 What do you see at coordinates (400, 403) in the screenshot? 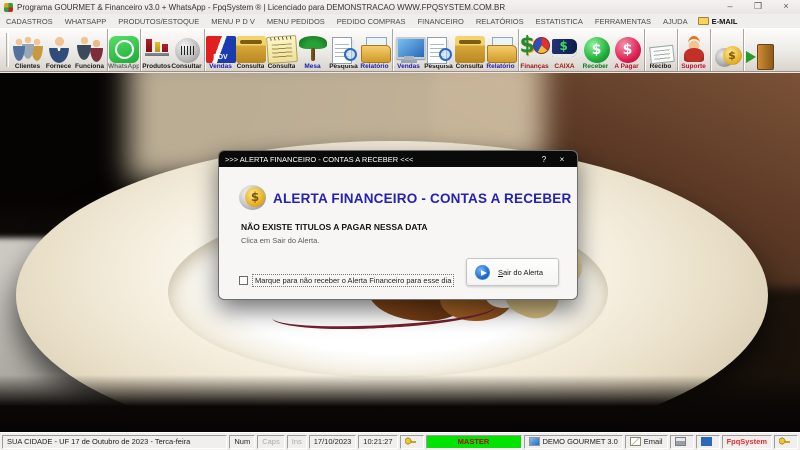
I see `photo-dark-foreground` at bounding box center [400, 403].